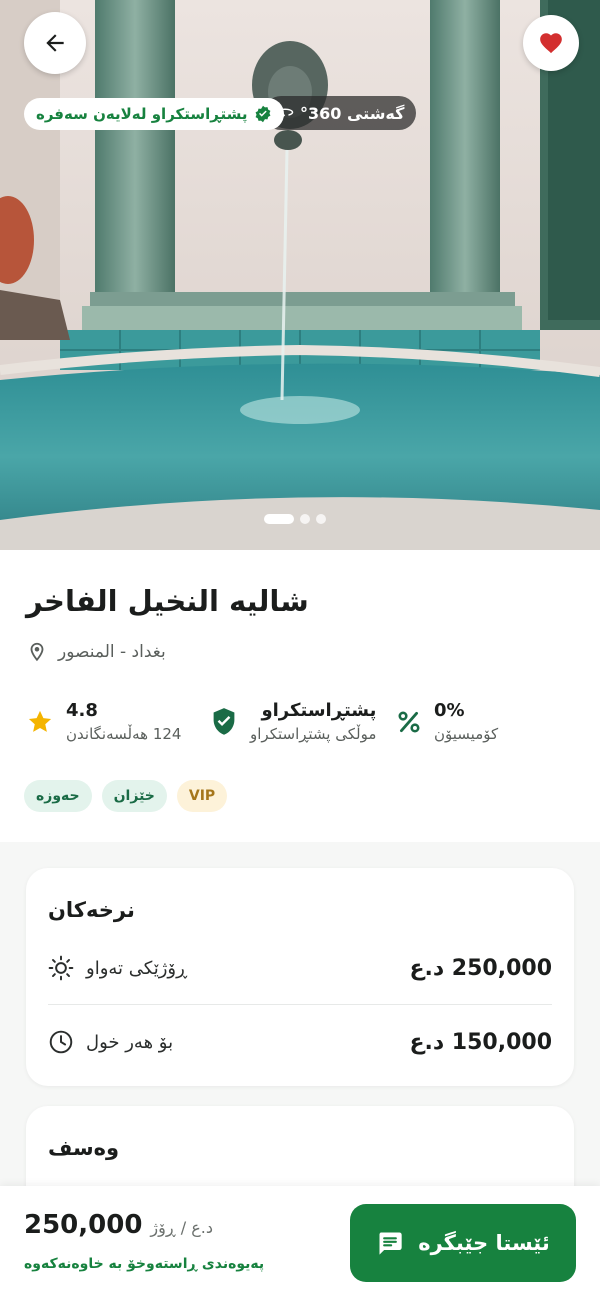  What do you see at coordinates (142, 114) in the screenshot?
I see `verified-by-safra-label: پشتڕاستکراو لەلایەن سەفرە` at bounding box center [142, 114].